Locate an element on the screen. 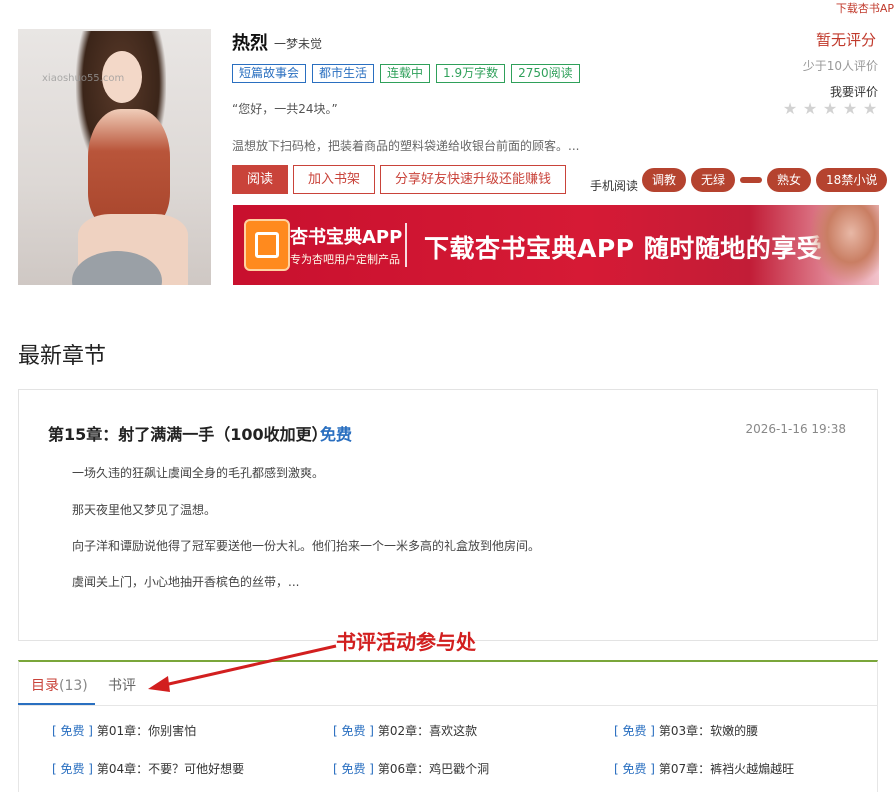 The height and width of the screenshot is (792, 894). book-tags: 短篇故事会 都市生活 连载中 1.9万字数 2750阅读 is located at coordinates (406, 73).